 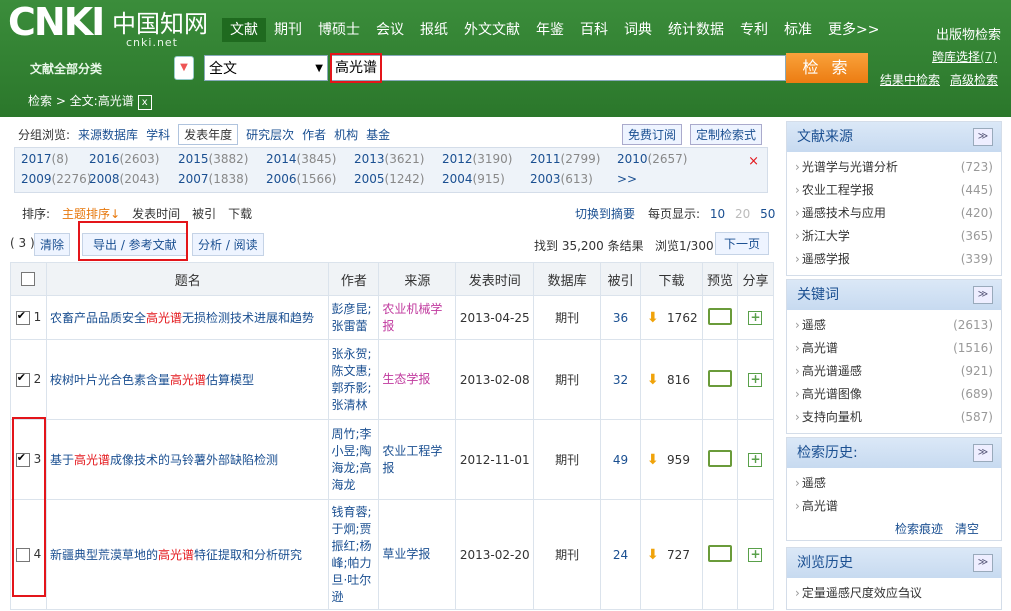 What do you see at coordinates (894, 213) in the screenshot?
I see `source-item: › 遥感技术与应用 (420)` at bounding box center [894, 213].